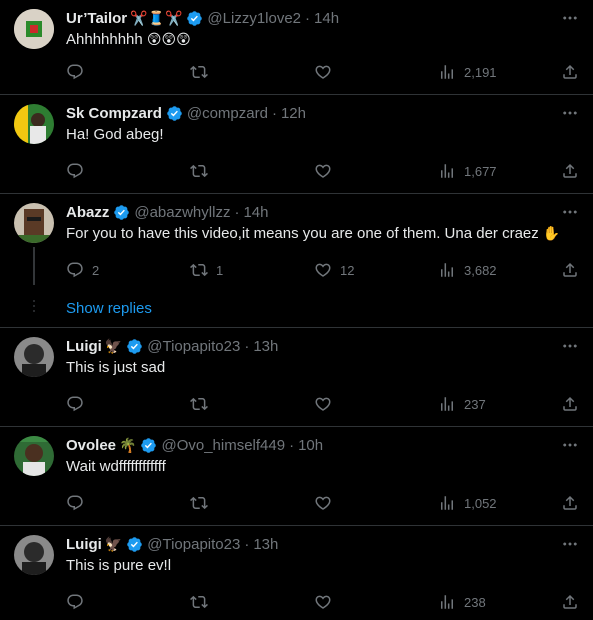 The height and width of the screenshot is (620, 593). Describe the element at coordinates (462, 602) in the screenshot. I see `views-button: 238` at that location.